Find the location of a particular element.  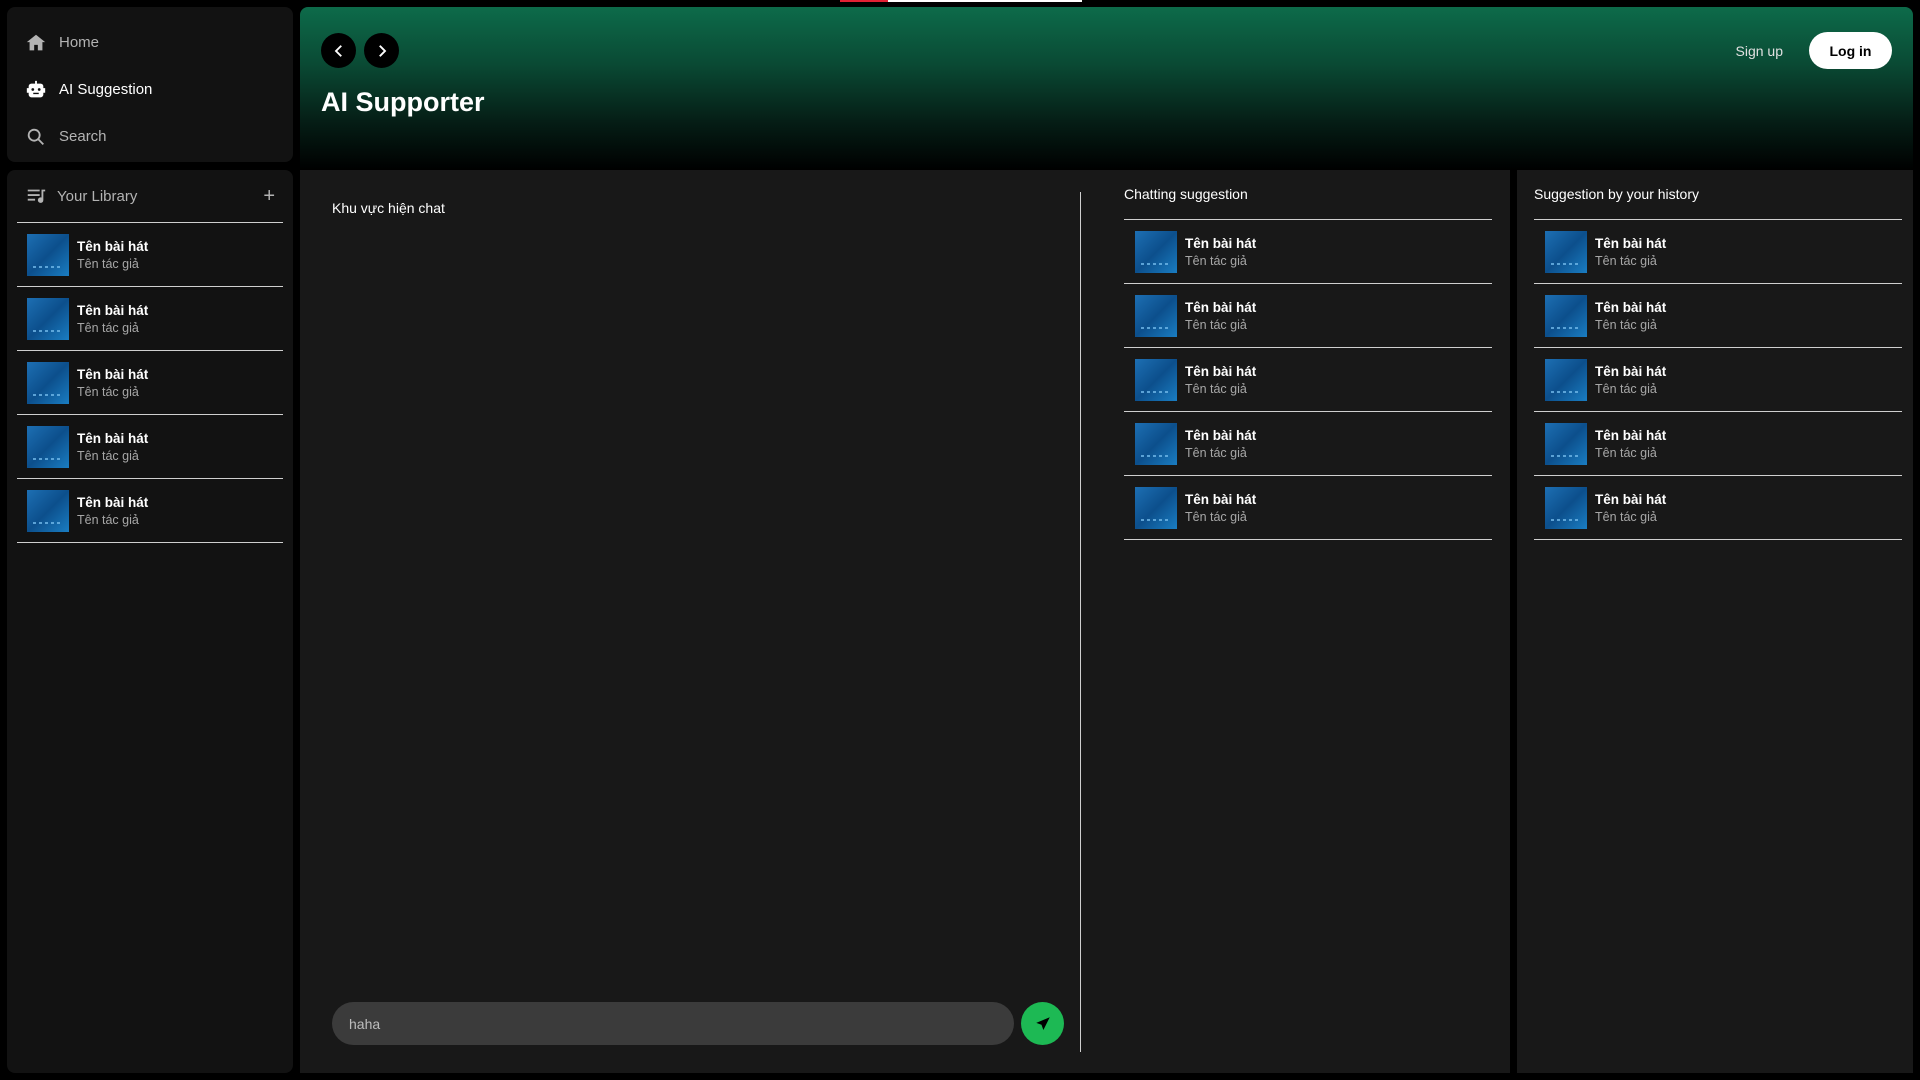

add-icon: + is located at coordinates (269, 196).